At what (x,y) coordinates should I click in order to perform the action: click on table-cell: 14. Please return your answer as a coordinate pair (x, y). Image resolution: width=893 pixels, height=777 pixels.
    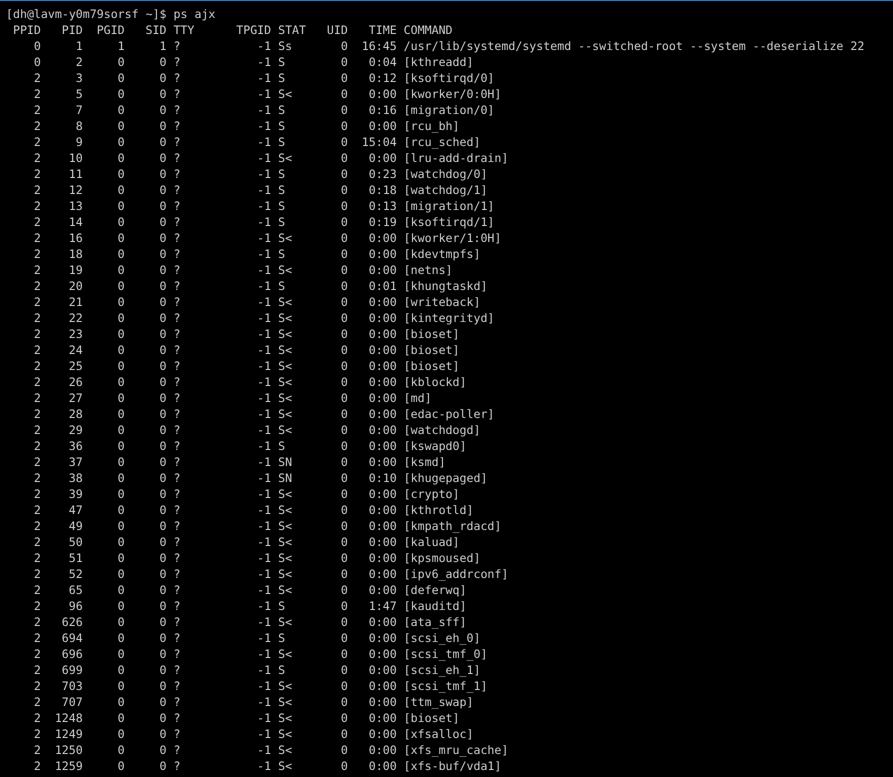
    Looking at the image, I should click on (75, 222).